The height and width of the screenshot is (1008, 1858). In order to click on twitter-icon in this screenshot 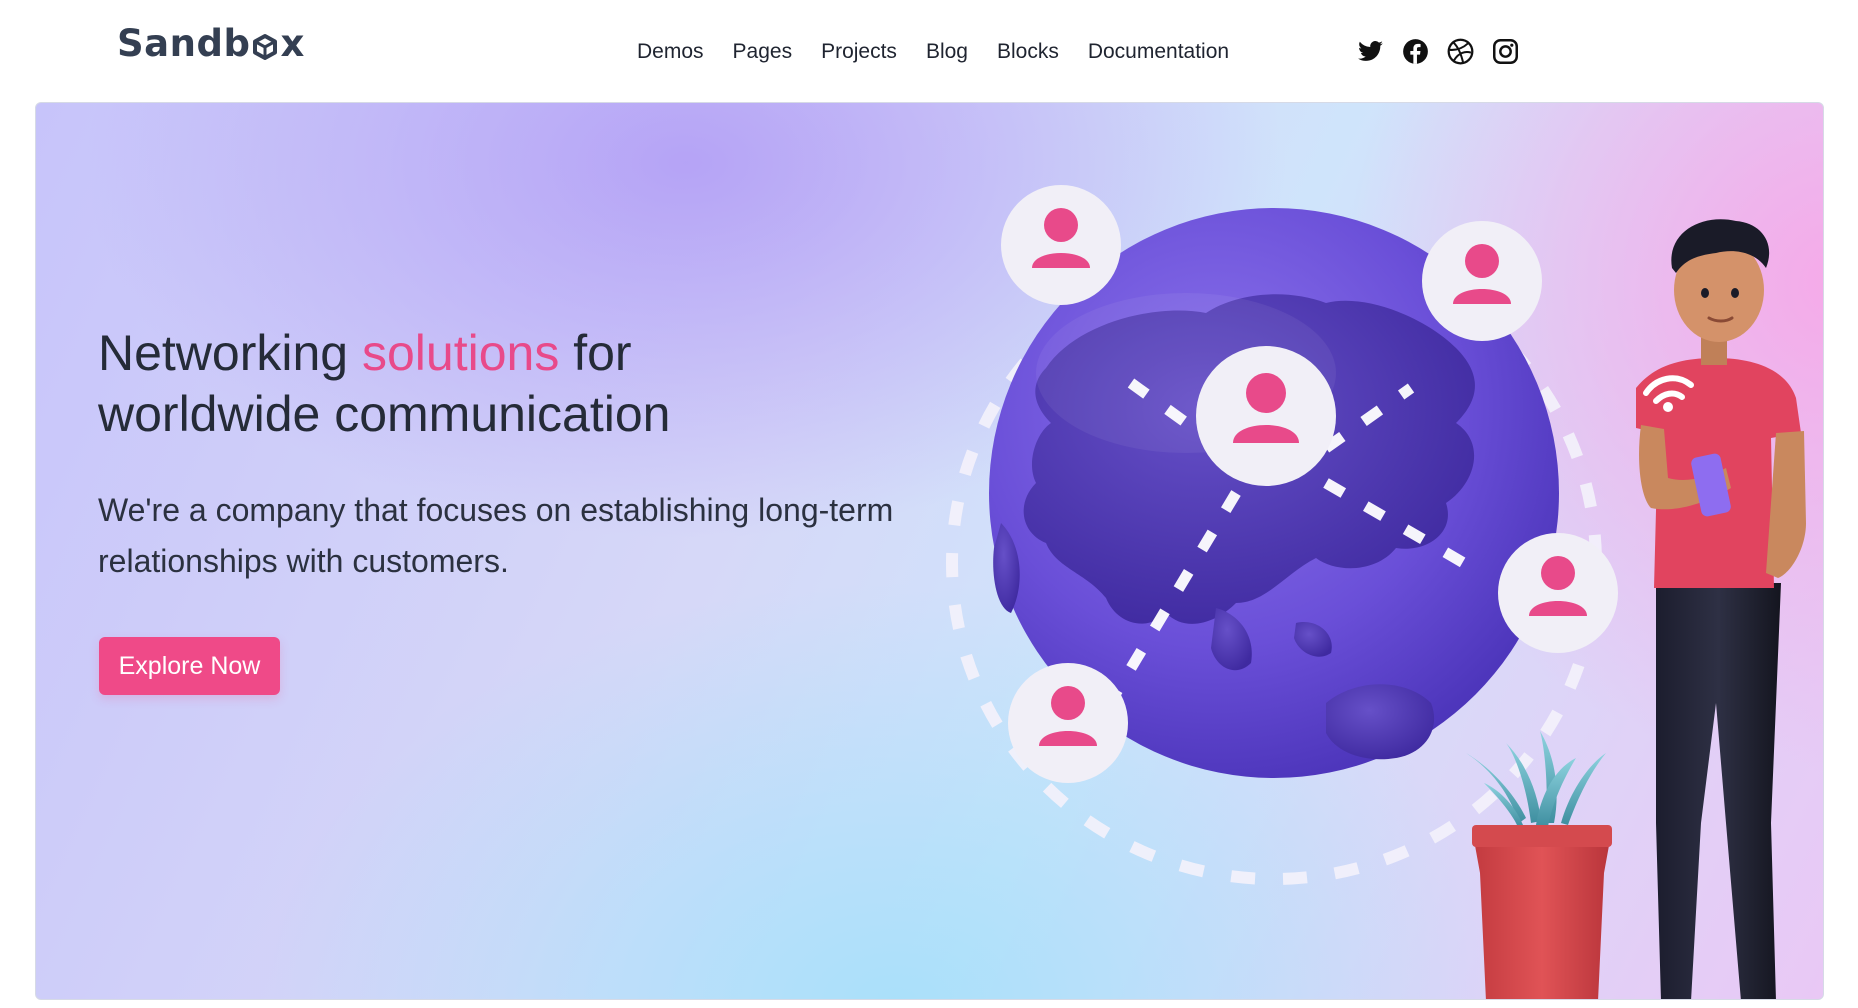, I will do `click(1370, 51)`.